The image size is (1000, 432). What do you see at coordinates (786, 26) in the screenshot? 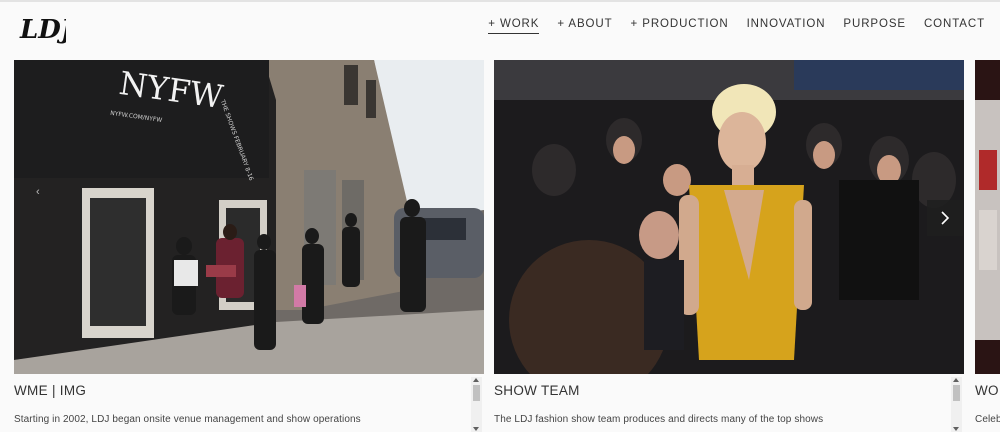
I see `nav-innovation: INNOVATION` at bounding box center [786, 26].